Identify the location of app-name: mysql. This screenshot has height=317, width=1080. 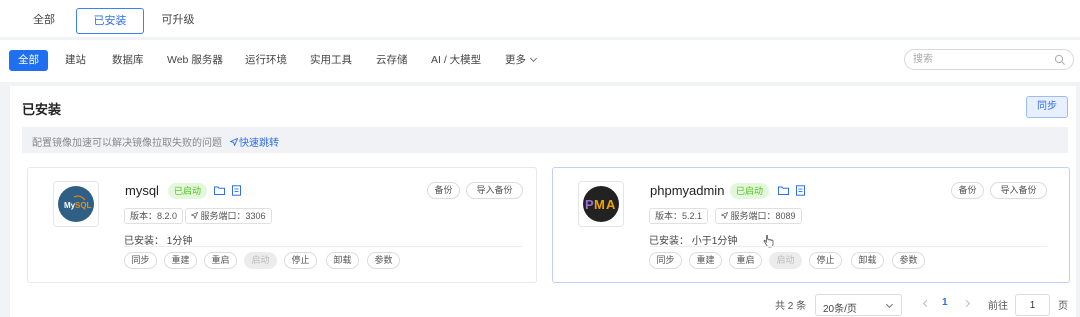
(142, 190).